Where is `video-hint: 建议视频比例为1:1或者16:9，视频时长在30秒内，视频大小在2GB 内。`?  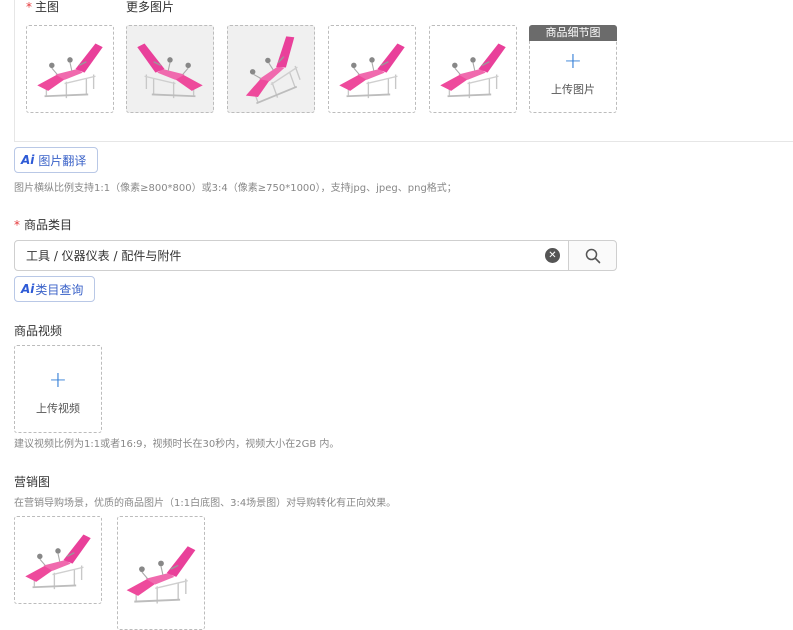
video-hint: 建议视频比例为1:1或者16:9，视频时长在30秒内，视频大小在2GB 内。 is located at coordinates (177, 444).